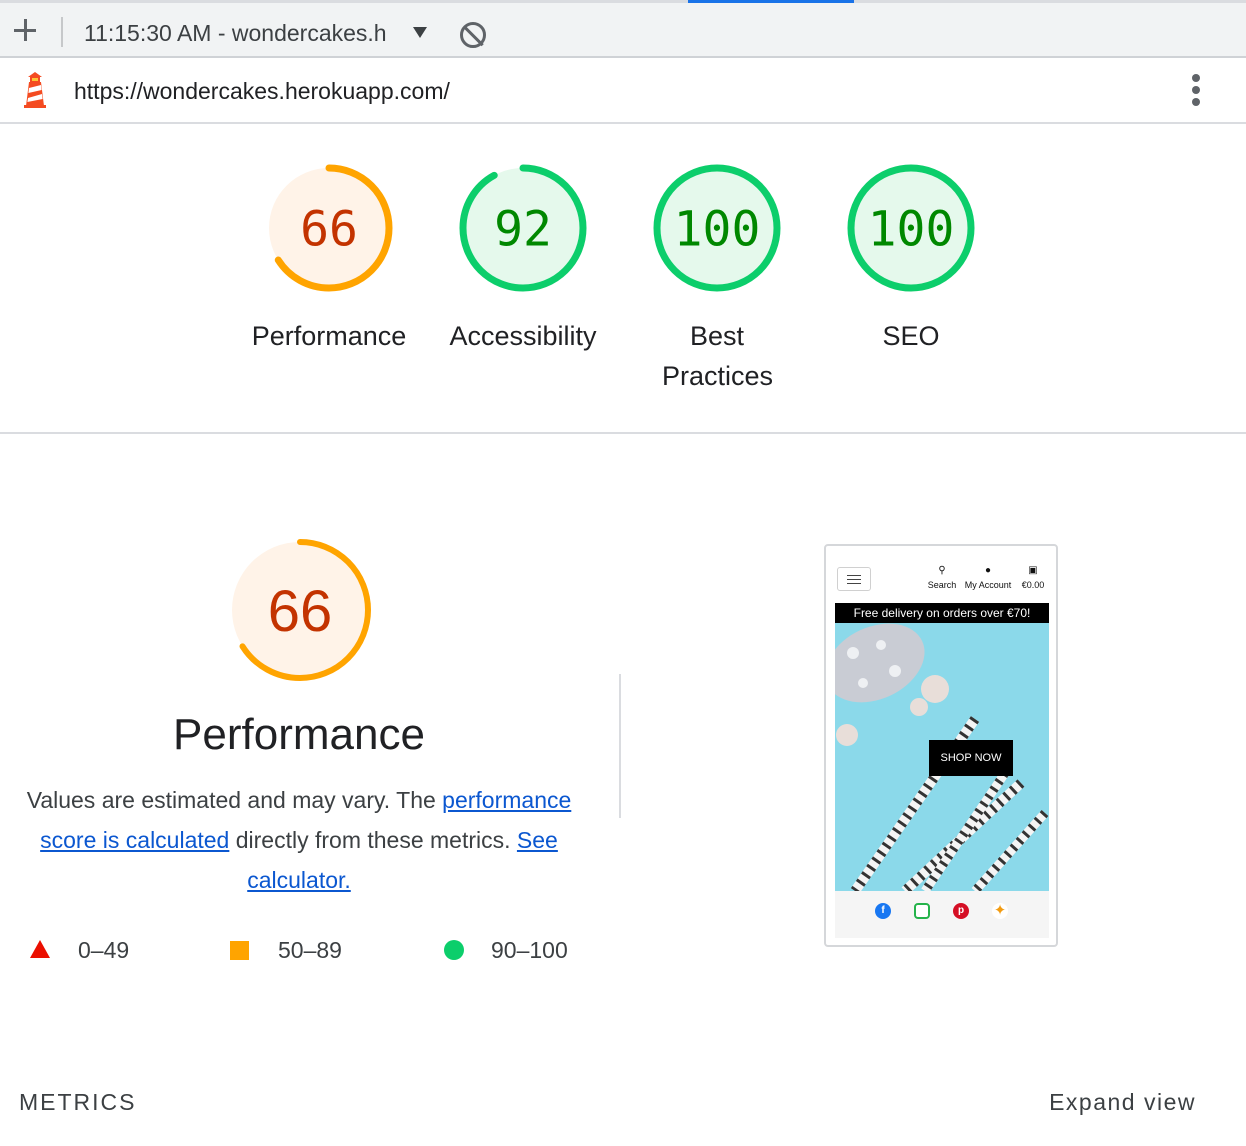 This screenshot has width=1246, height=1146. Describe the element at coordinates (262, 91) in the screenshot. I see `report-url: https://wondercakes.herokuapp.com/` at that location.